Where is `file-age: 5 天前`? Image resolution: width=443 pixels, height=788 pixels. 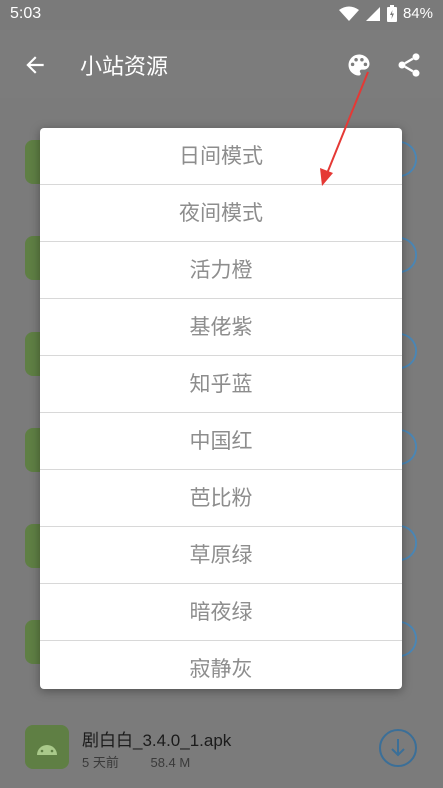 file-age: 5 天前 is located at coordinates (100, 762).